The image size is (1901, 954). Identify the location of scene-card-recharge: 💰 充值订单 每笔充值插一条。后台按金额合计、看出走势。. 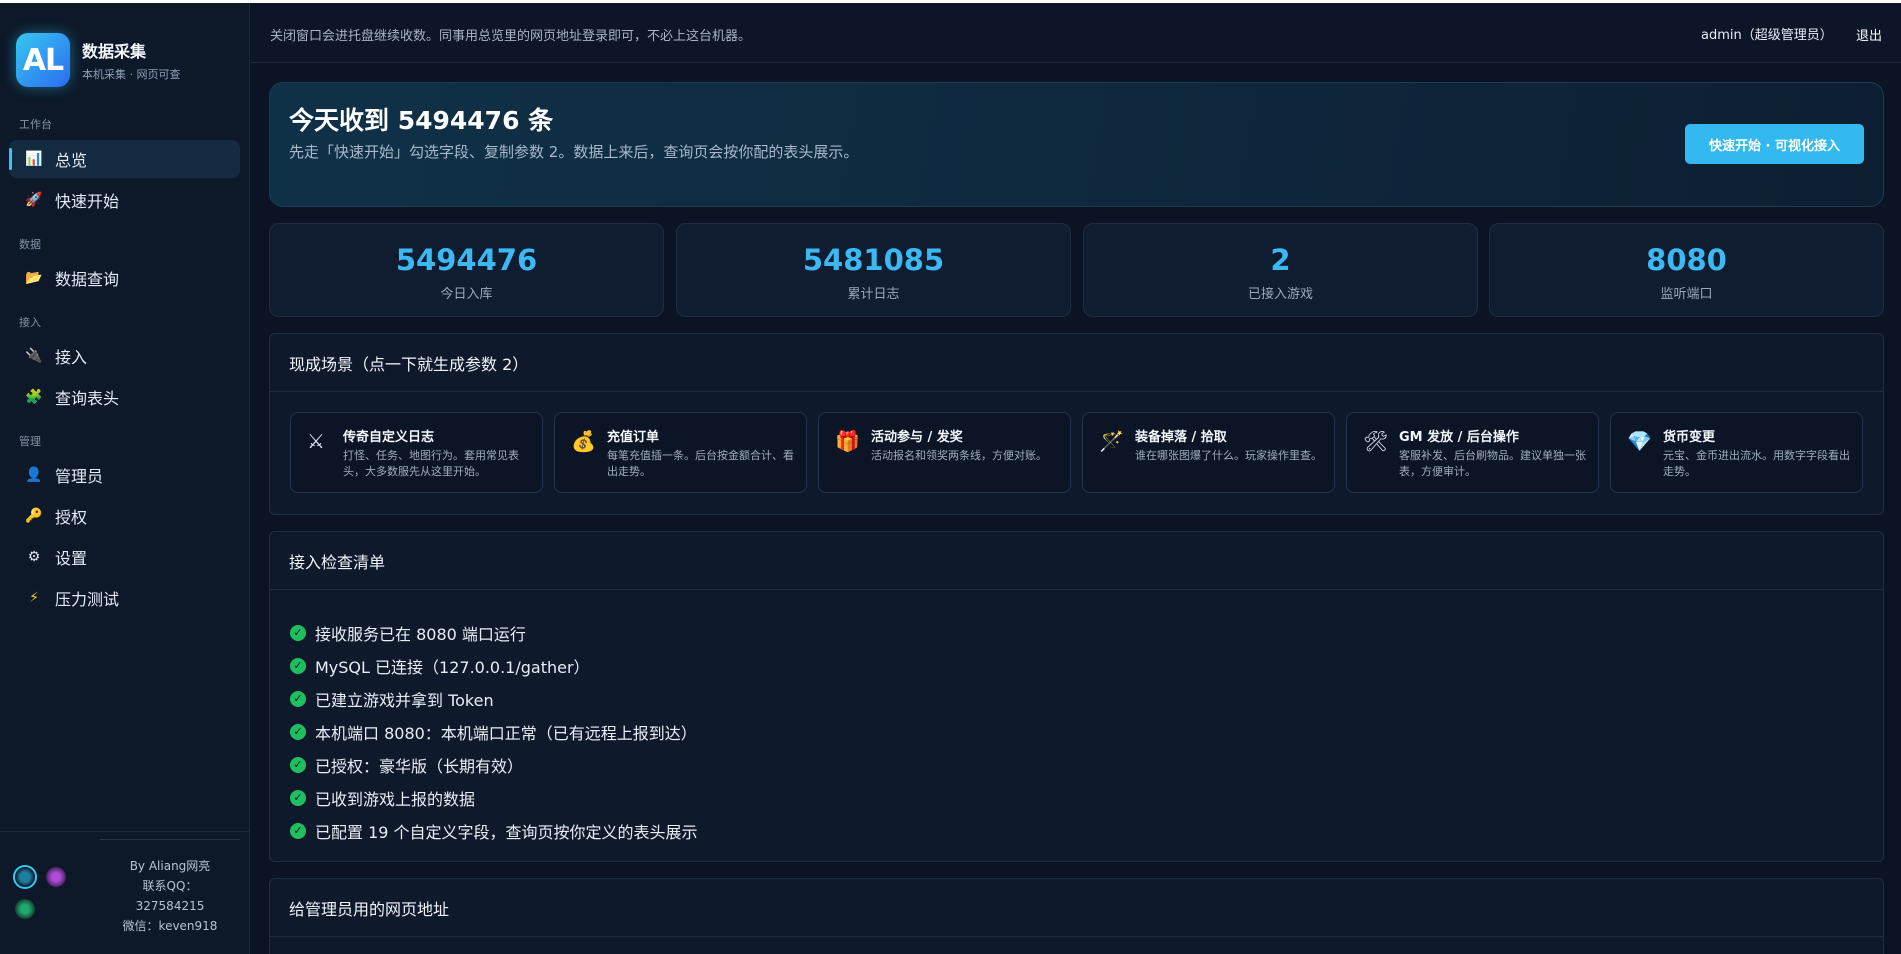
(680, 452).